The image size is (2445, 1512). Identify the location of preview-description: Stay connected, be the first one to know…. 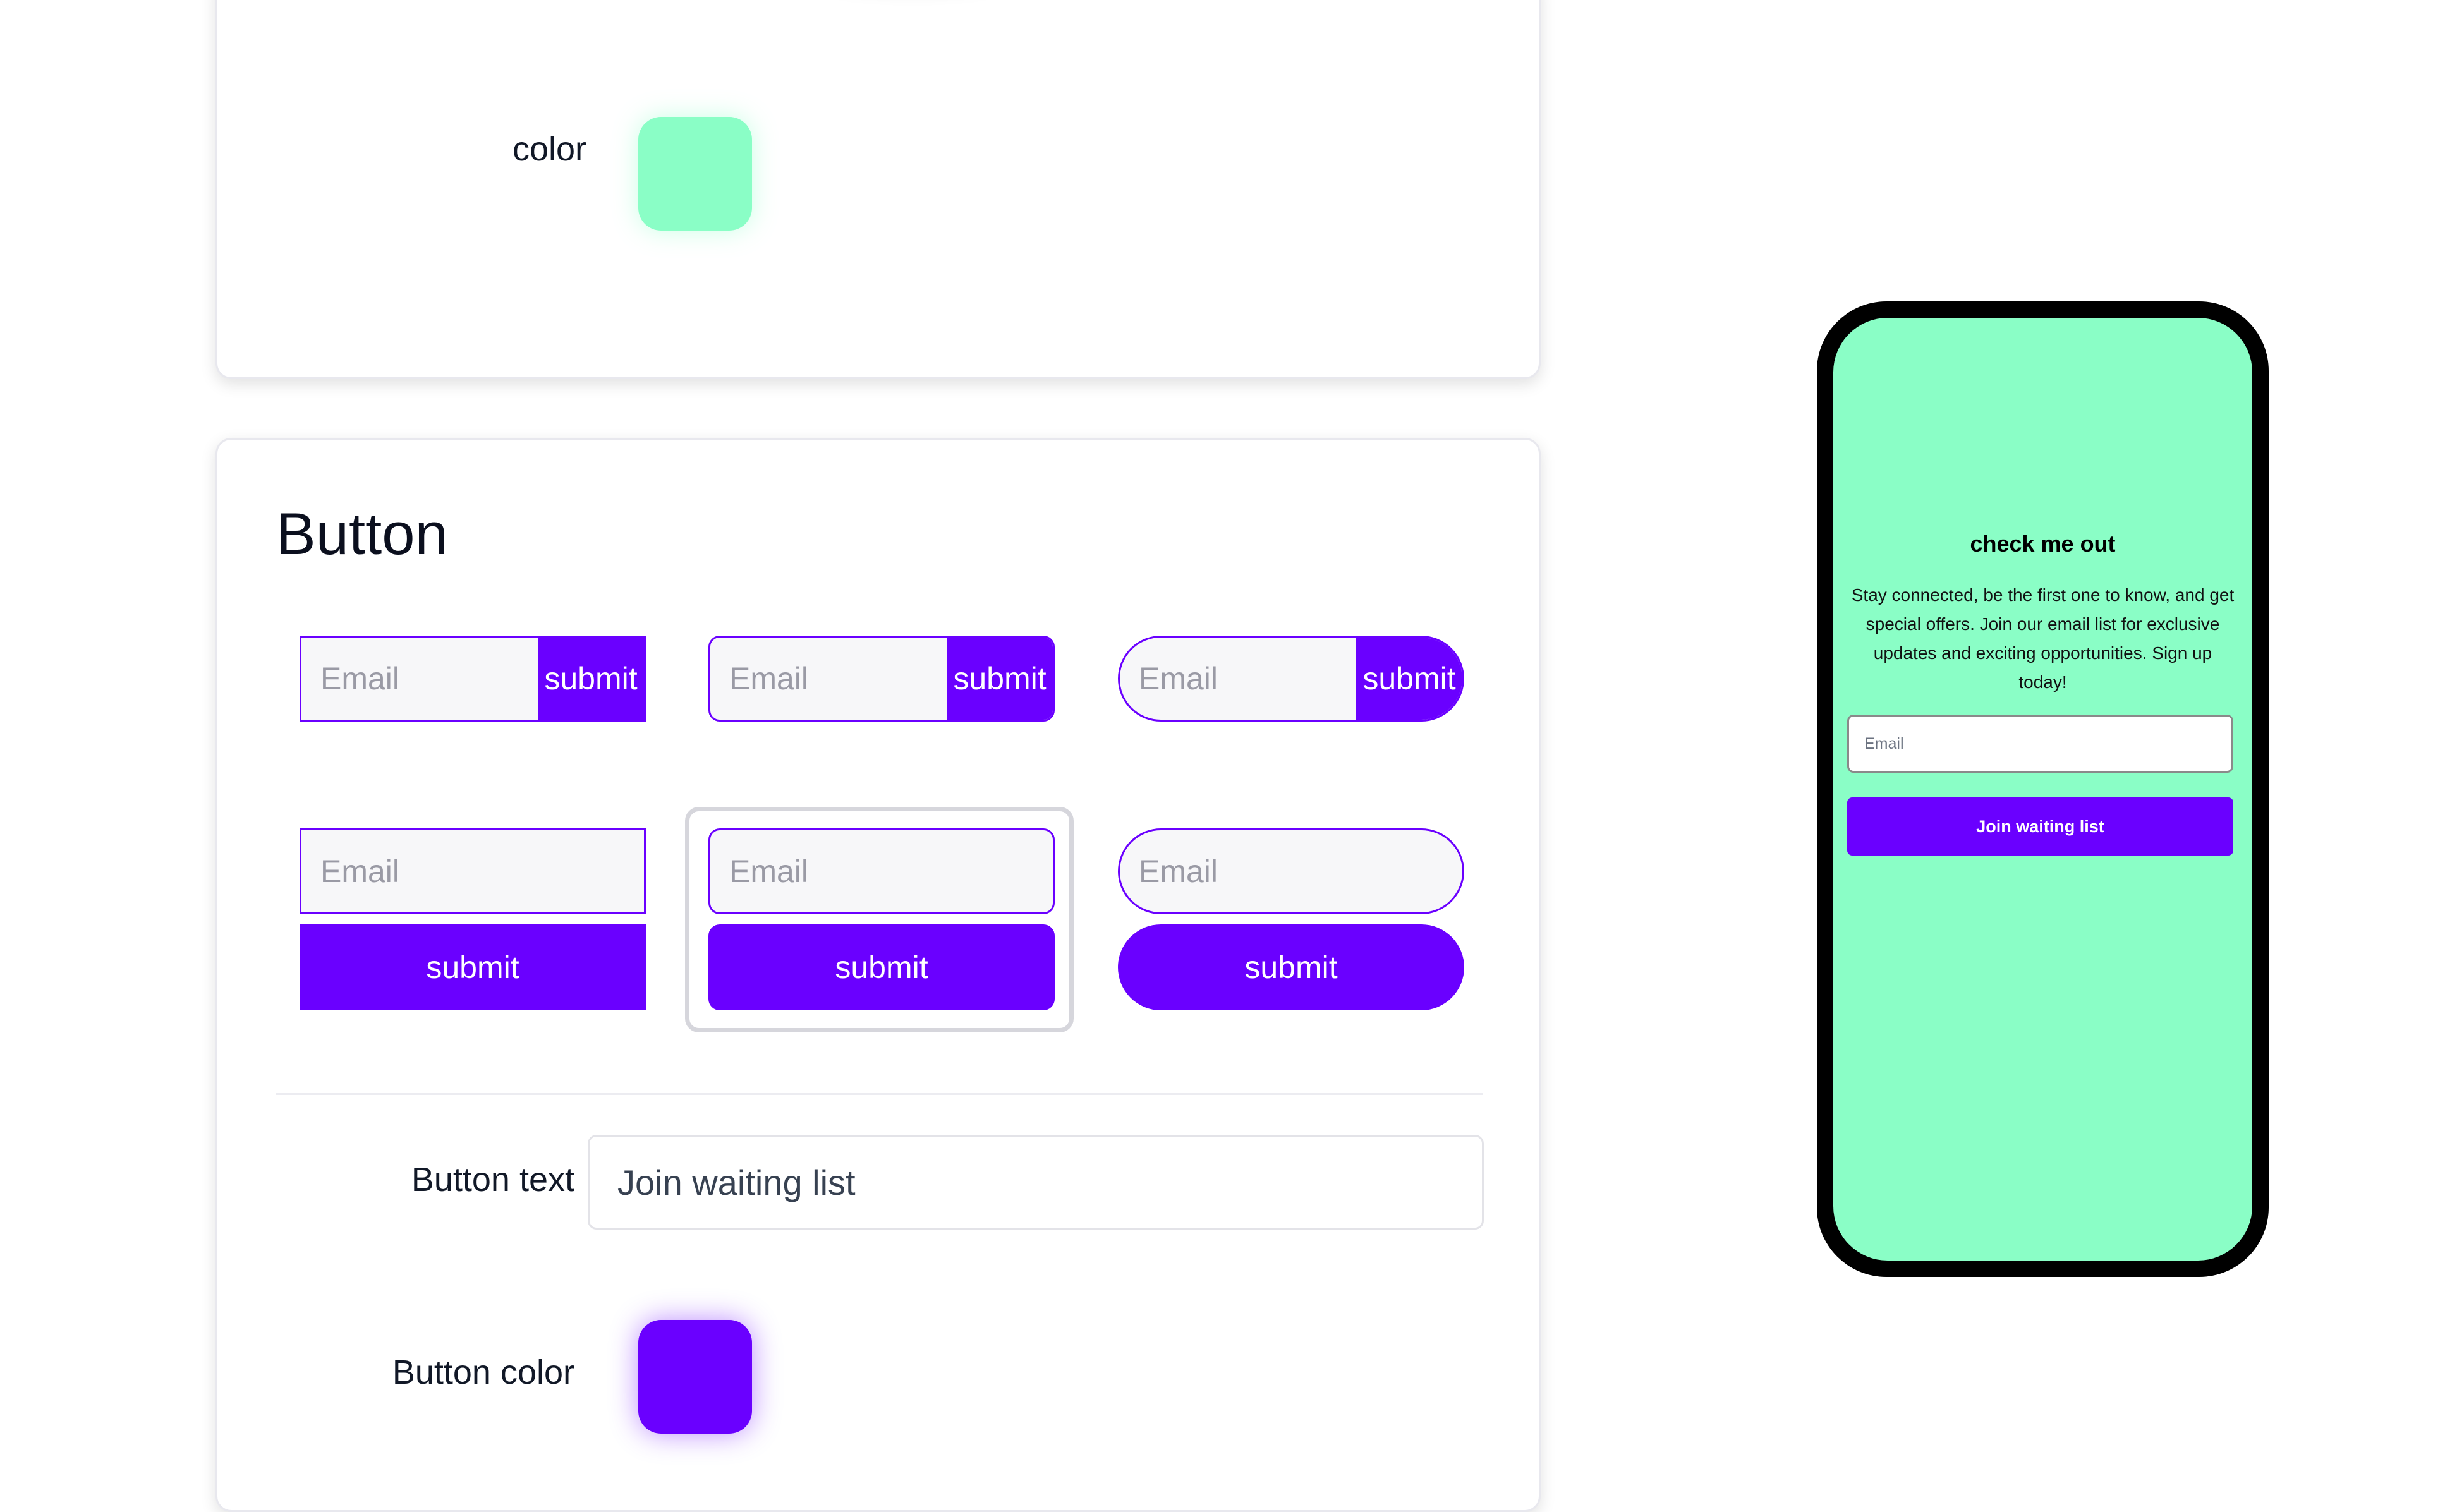
(2043, 638).